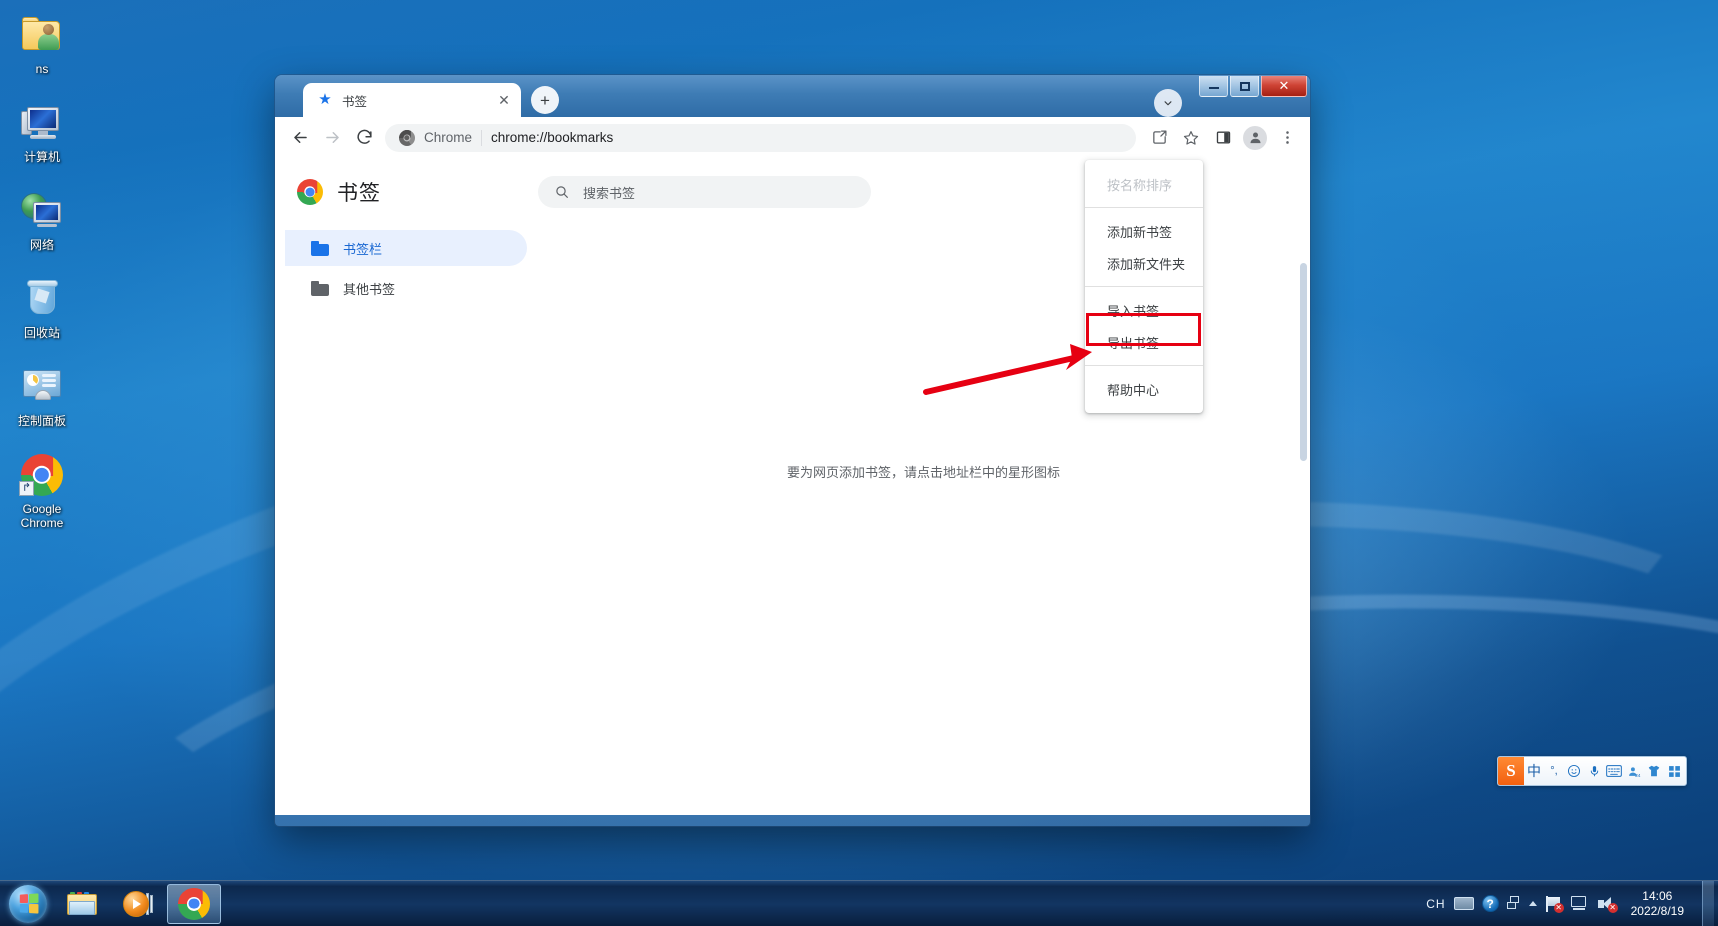  Describe the element at coordinates (1554, 904) in the screenshot. I see `network-flag-icon: ✕` at that location.